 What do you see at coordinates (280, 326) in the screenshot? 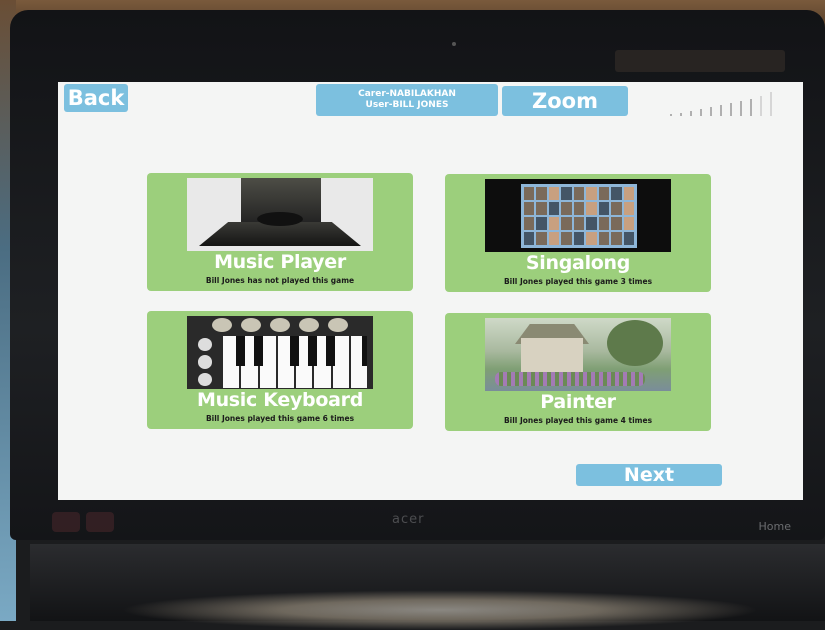
I see `keyboard-knobs` at bounding box center [280, 326].